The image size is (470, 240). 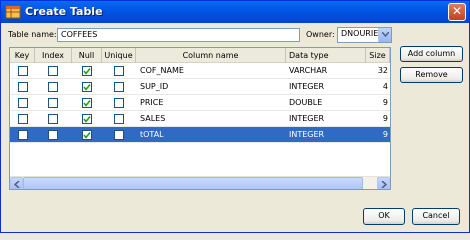 I want to click on owner-label: Owner:, so click(x=320, y=34).